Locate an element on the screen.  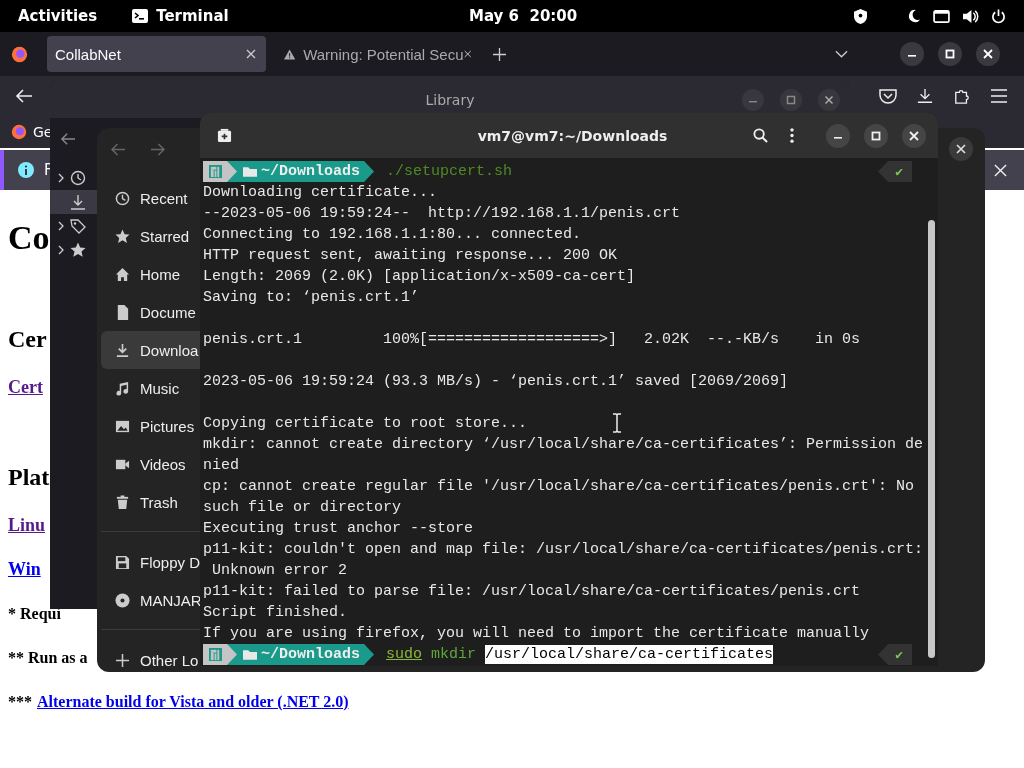
page-link: Cert is located at coordinates (25, 387).